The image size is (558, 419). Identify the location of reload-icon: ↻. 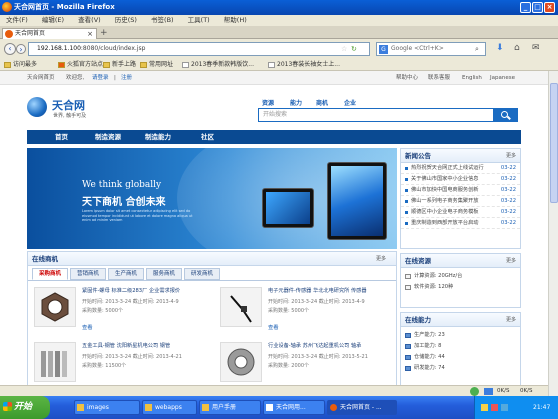
(354, 49).